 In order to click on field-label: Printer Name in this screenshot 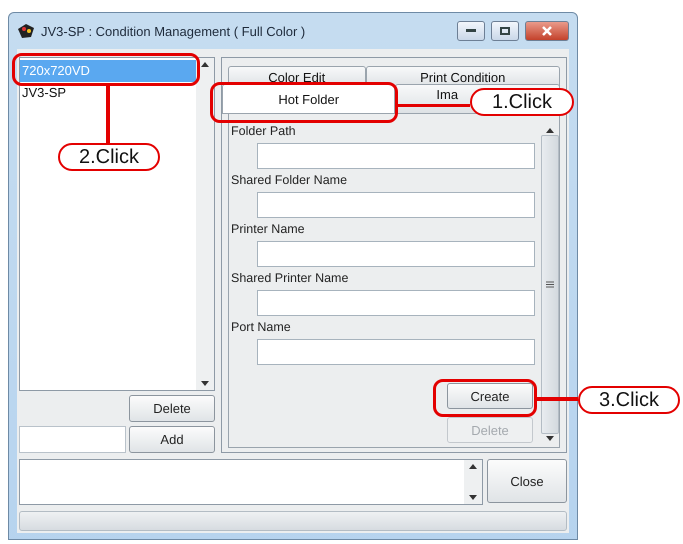, I will do `click(268, 230)`.